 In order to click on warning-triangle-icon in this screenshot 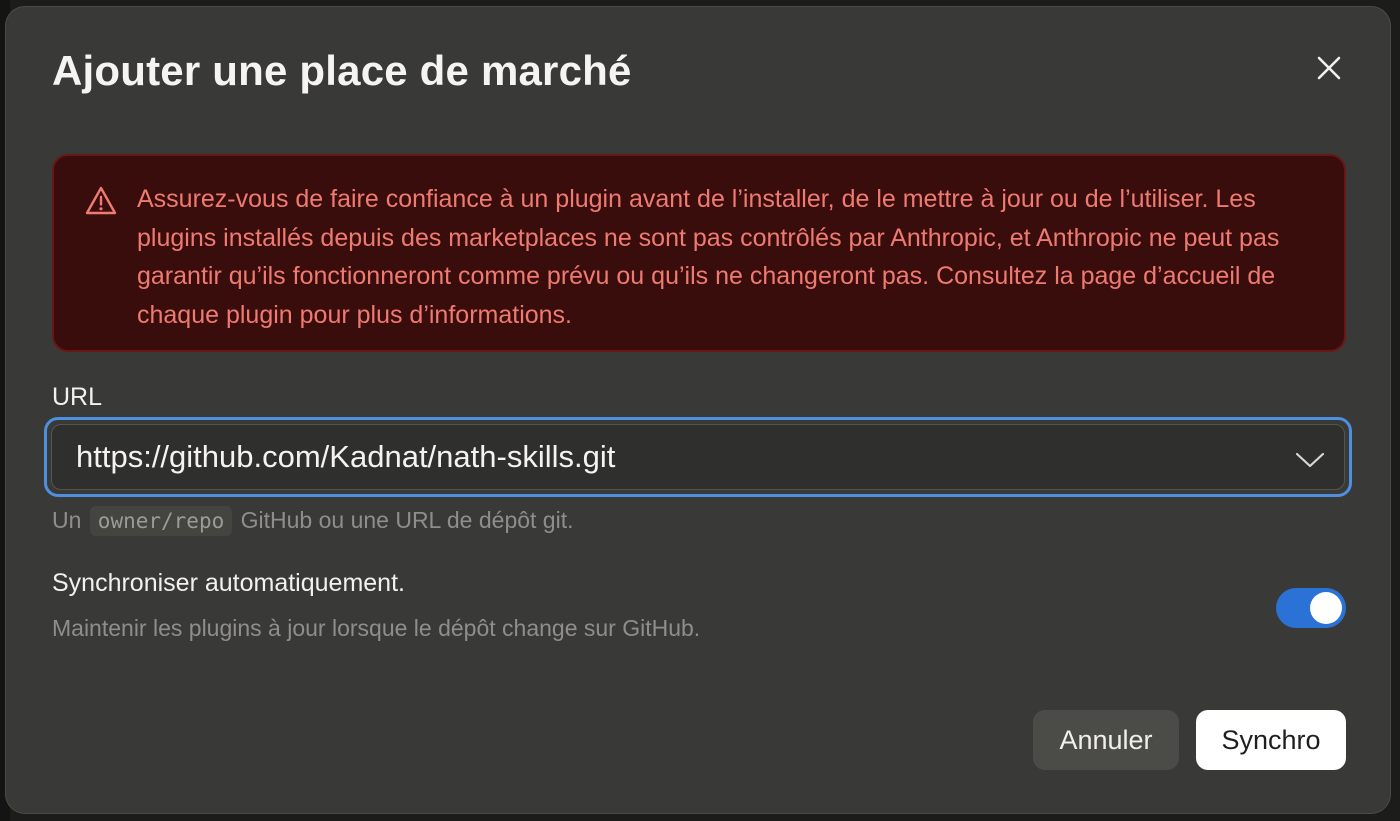, I will do `click(101, 200)`.